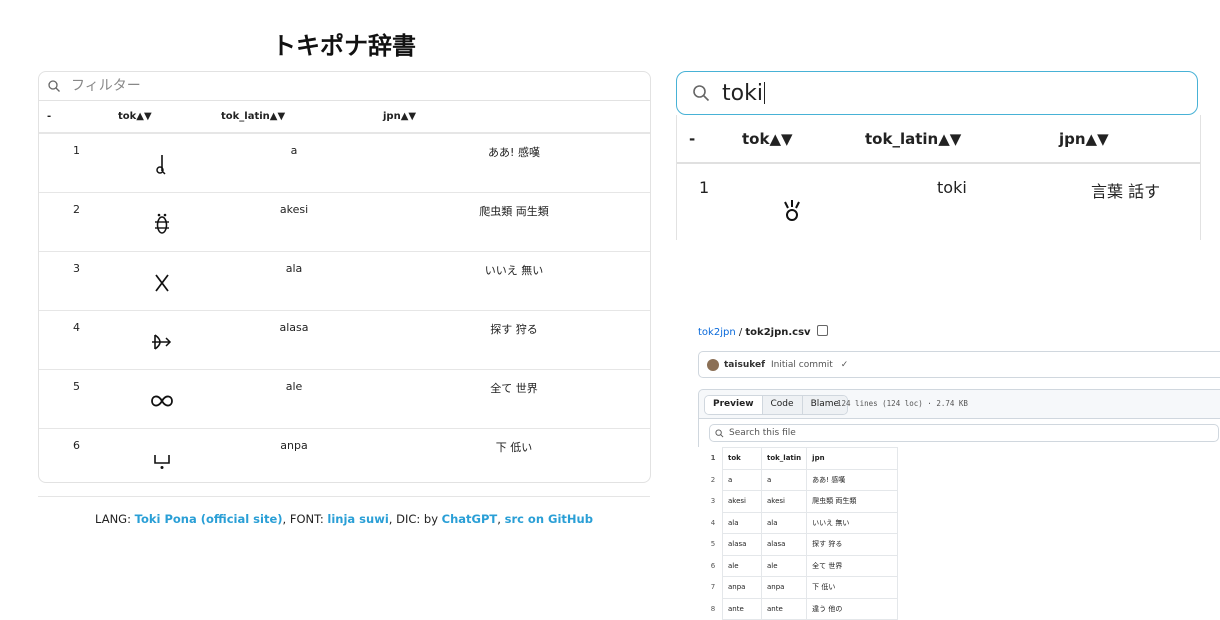 The image size is (1220, 620). I want to click on file-search-row: Search this file, so click(959, 433).